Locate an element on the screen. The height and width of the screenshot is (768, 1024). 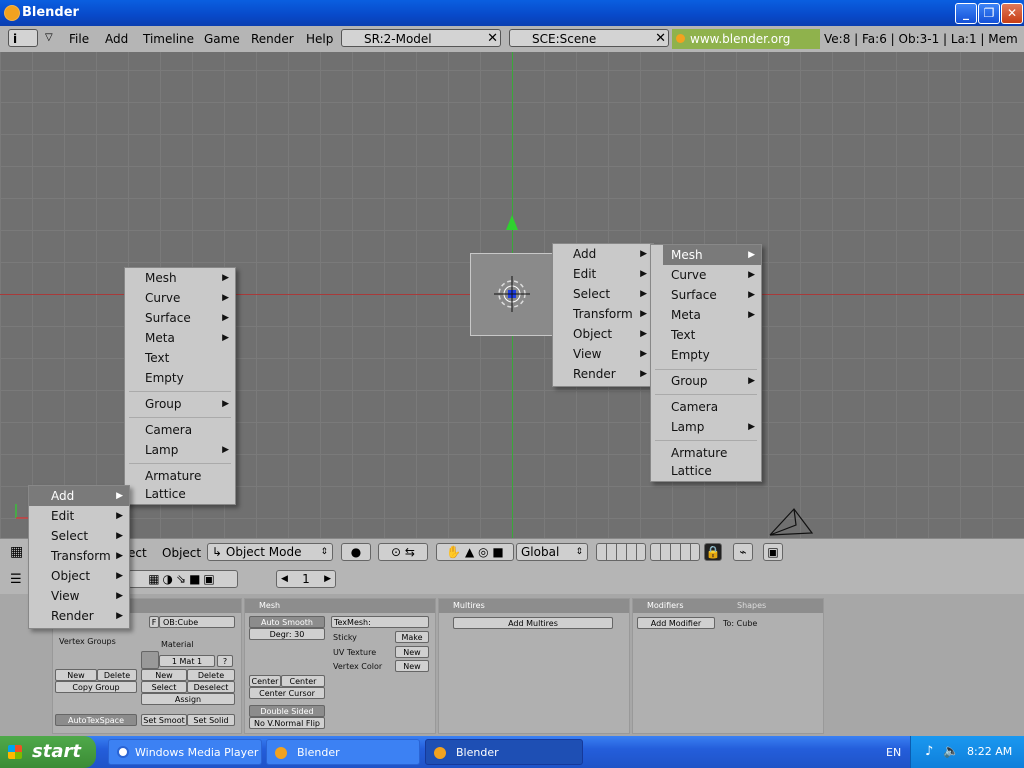
left-toolbox-item-select: Select ▶ is located at coordinates (79, 536).